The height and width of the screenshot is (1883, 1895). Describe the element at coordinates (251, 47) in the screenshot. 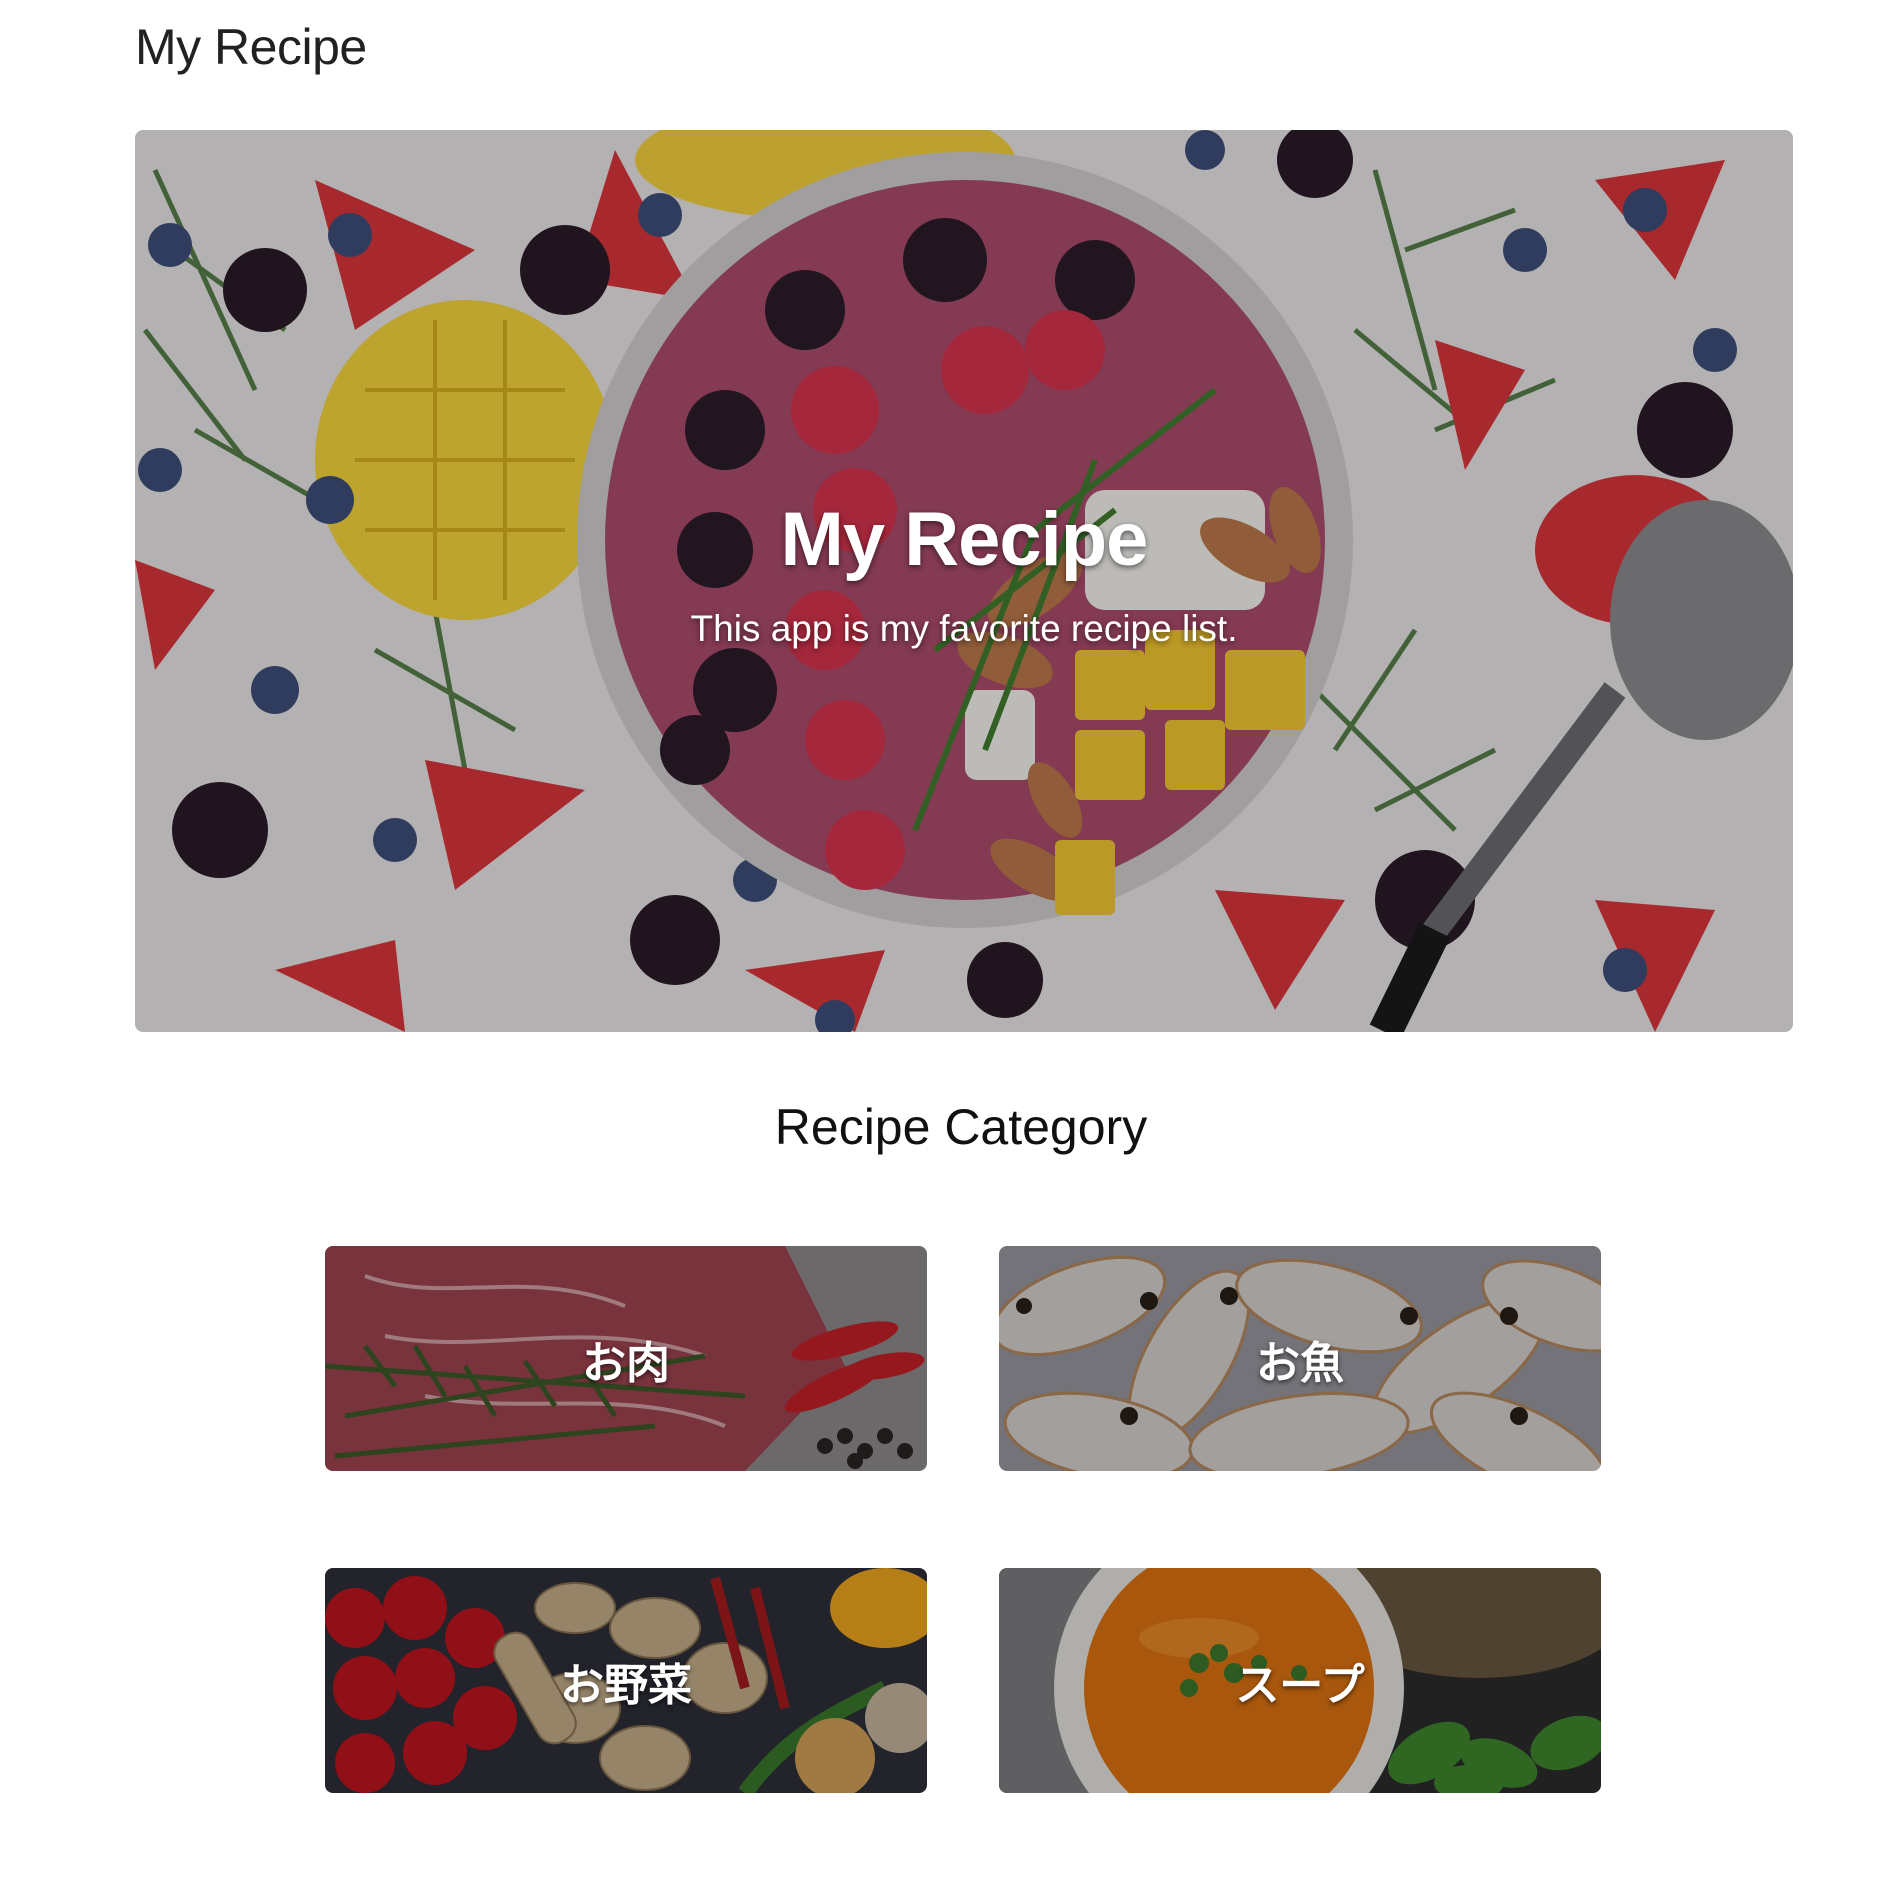

I see `app-title: My Recipe` at that location.